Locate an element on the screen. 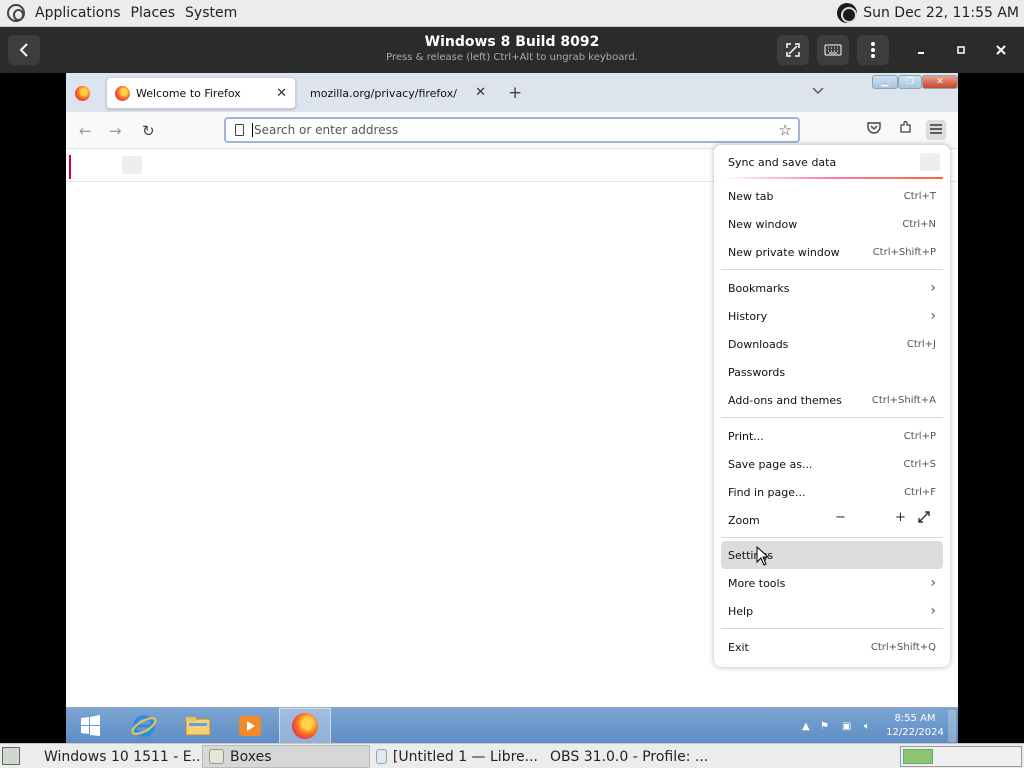 This screenshot has height=768, width=1024. window-controls: ▁ ❐ ✕ is located at coordinates (915, 83).